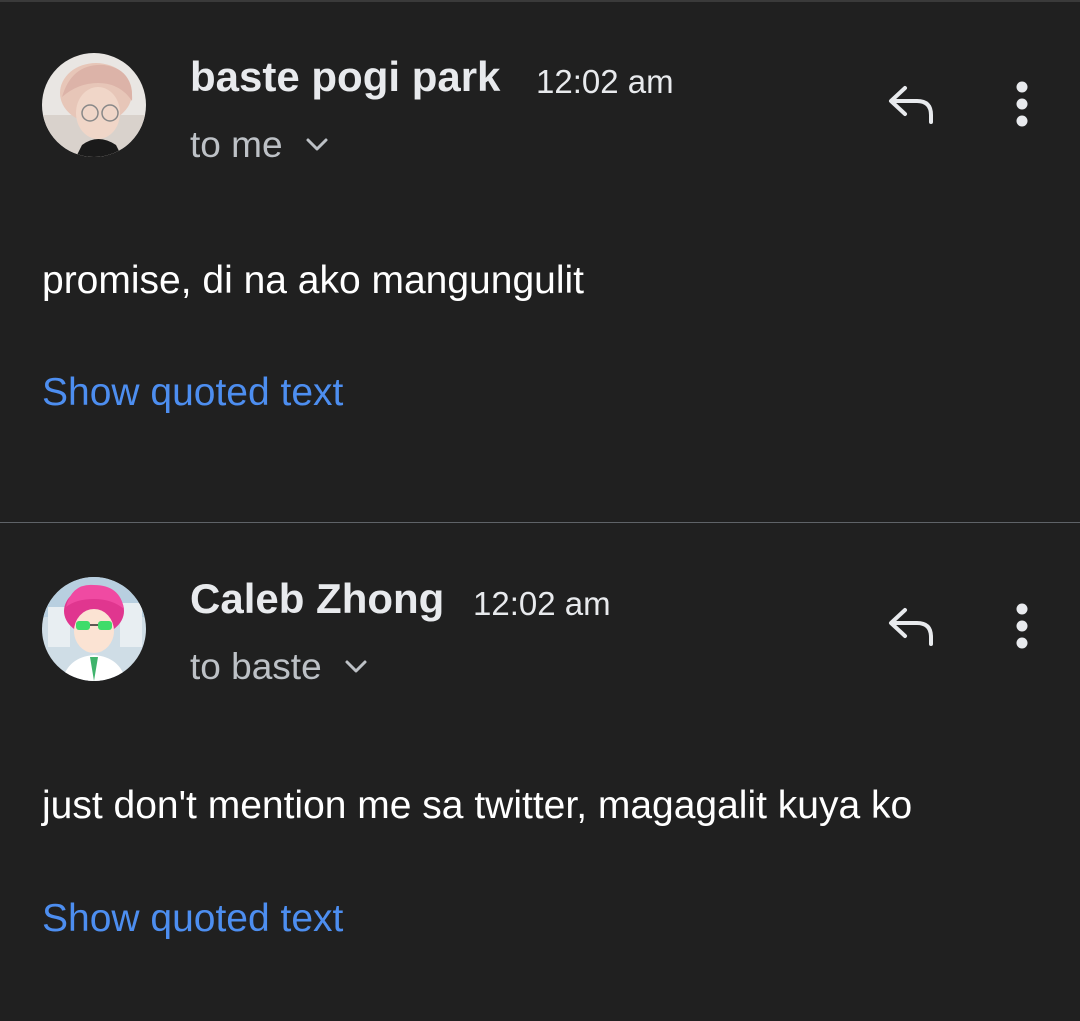 This screenshot has height=1021, width=1080. What do you see at coordinates (317, 598) in the screenshot?
I see `sender-name: Caleb Zhong` at bounding box center [317, 598].